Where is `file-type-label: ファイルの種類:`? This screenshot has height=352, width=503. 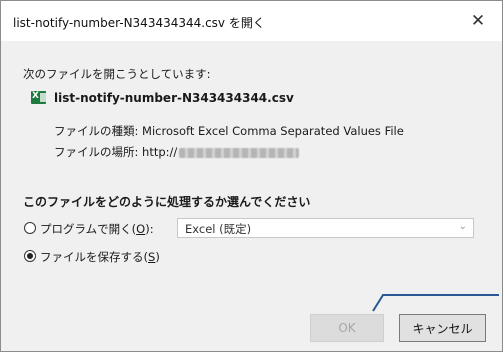
file-type-label: ファイルの種類: is located at coordinates (96, 131).